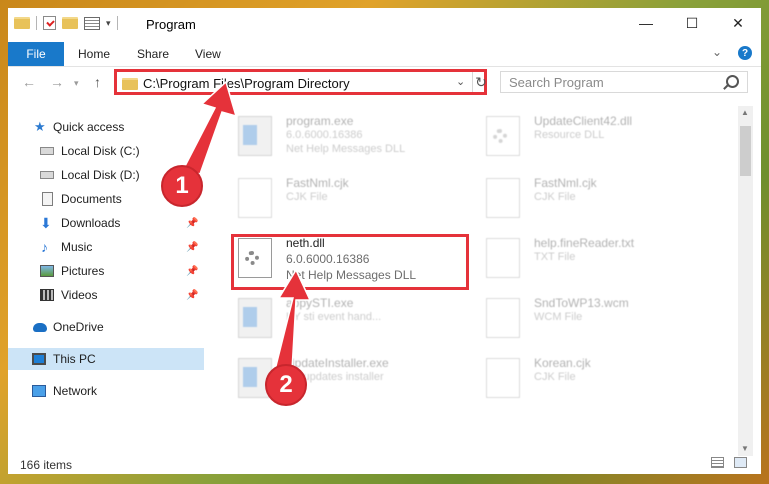 This screenshot has width=769, height=484. What do you see at coordinates (293, 319) in the screenshot?
I see `arrow-to-neth-dll` at bounding box center [293, 319].